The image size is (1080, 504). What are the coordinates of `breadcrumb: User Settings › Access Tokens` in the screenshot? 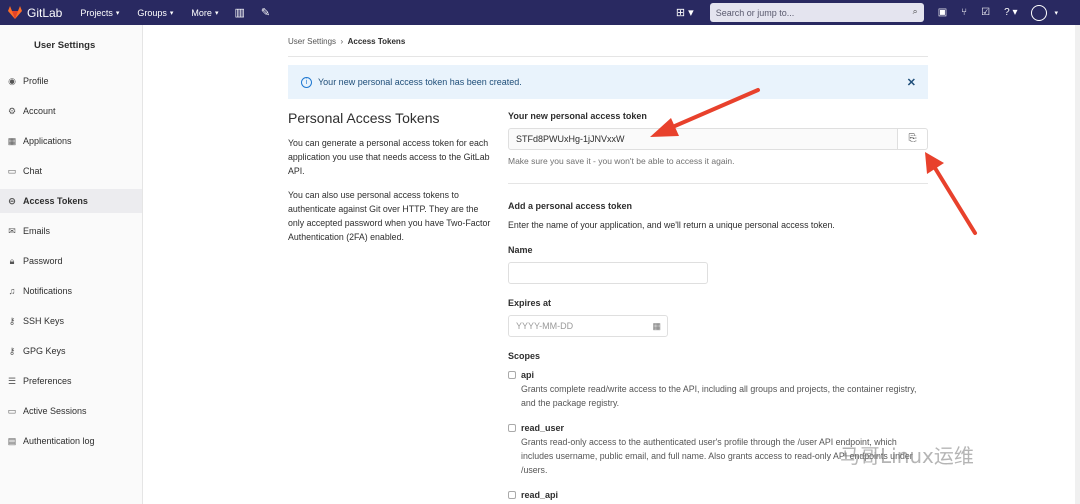 It's located at (346, 41).